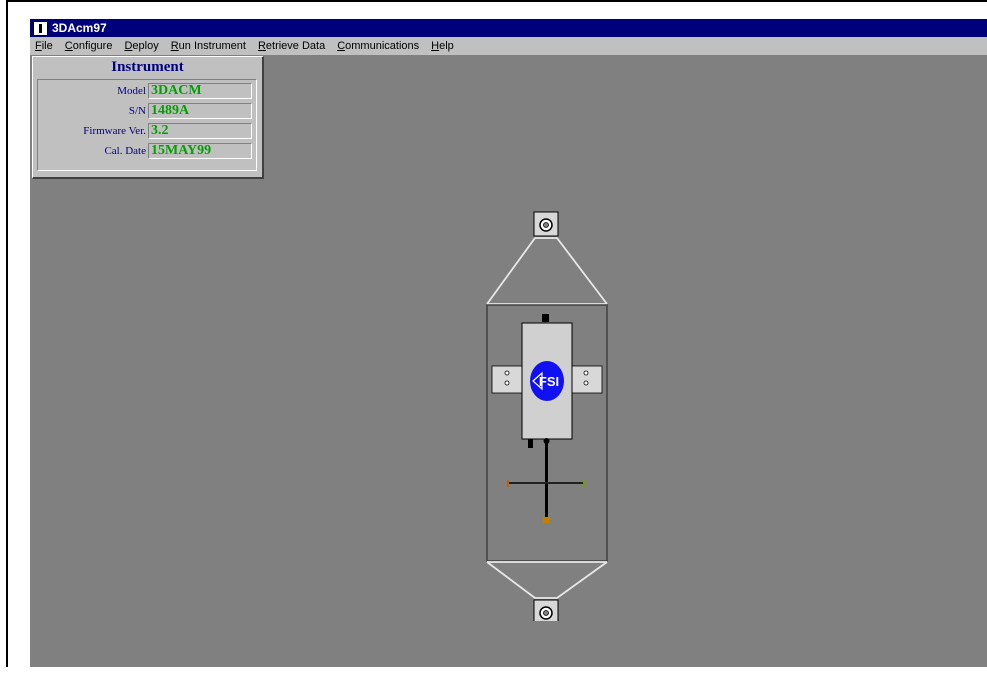 The height and width of the screenshot is (674, 987). What do you see at coordinates (200, 151) in the screenshot?
I see `field-value-cal-date: 15MAY99` at bounding box center [200, 151].